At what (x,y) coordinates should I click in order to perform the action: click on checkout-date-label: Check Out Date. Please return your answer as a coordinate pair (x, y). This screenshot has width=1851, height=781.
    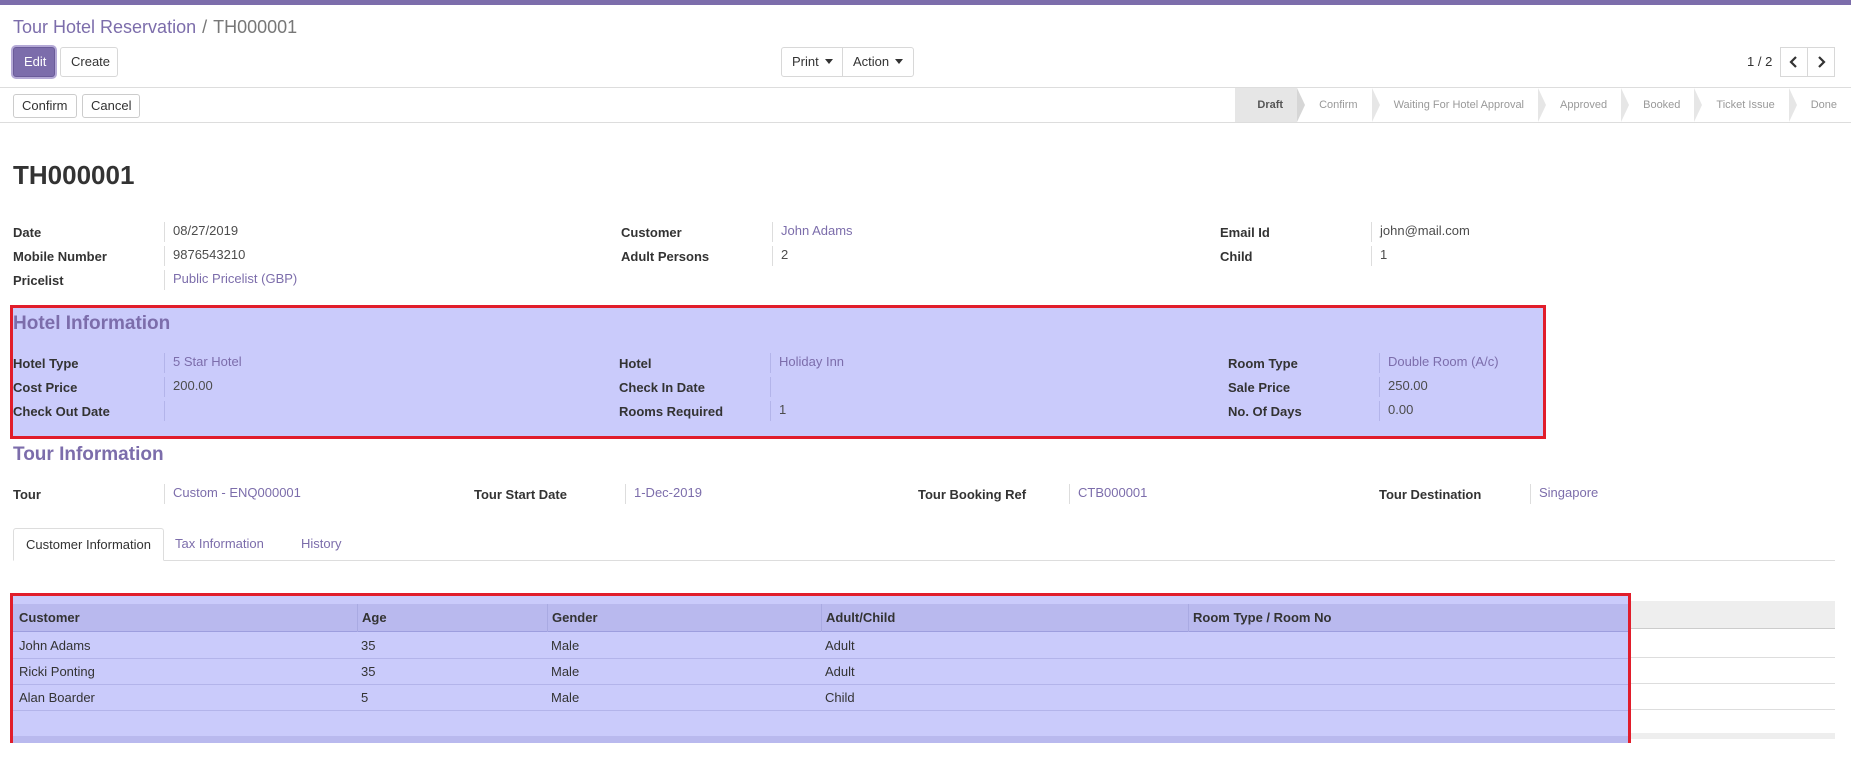
    Looking at the image, I should click on (61, 411).